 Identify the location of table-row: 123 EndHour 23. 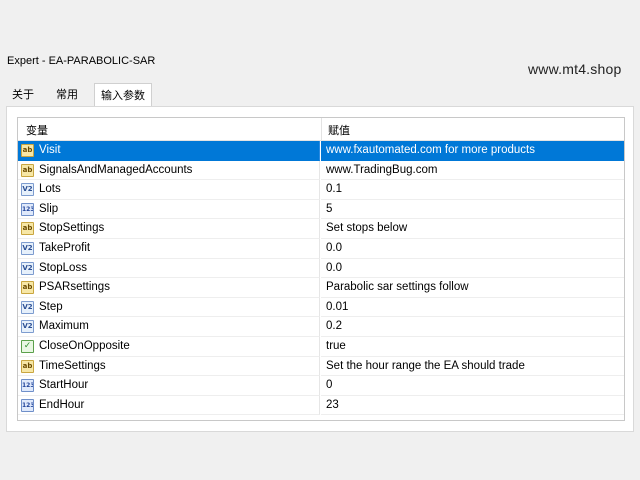
(321, 405).